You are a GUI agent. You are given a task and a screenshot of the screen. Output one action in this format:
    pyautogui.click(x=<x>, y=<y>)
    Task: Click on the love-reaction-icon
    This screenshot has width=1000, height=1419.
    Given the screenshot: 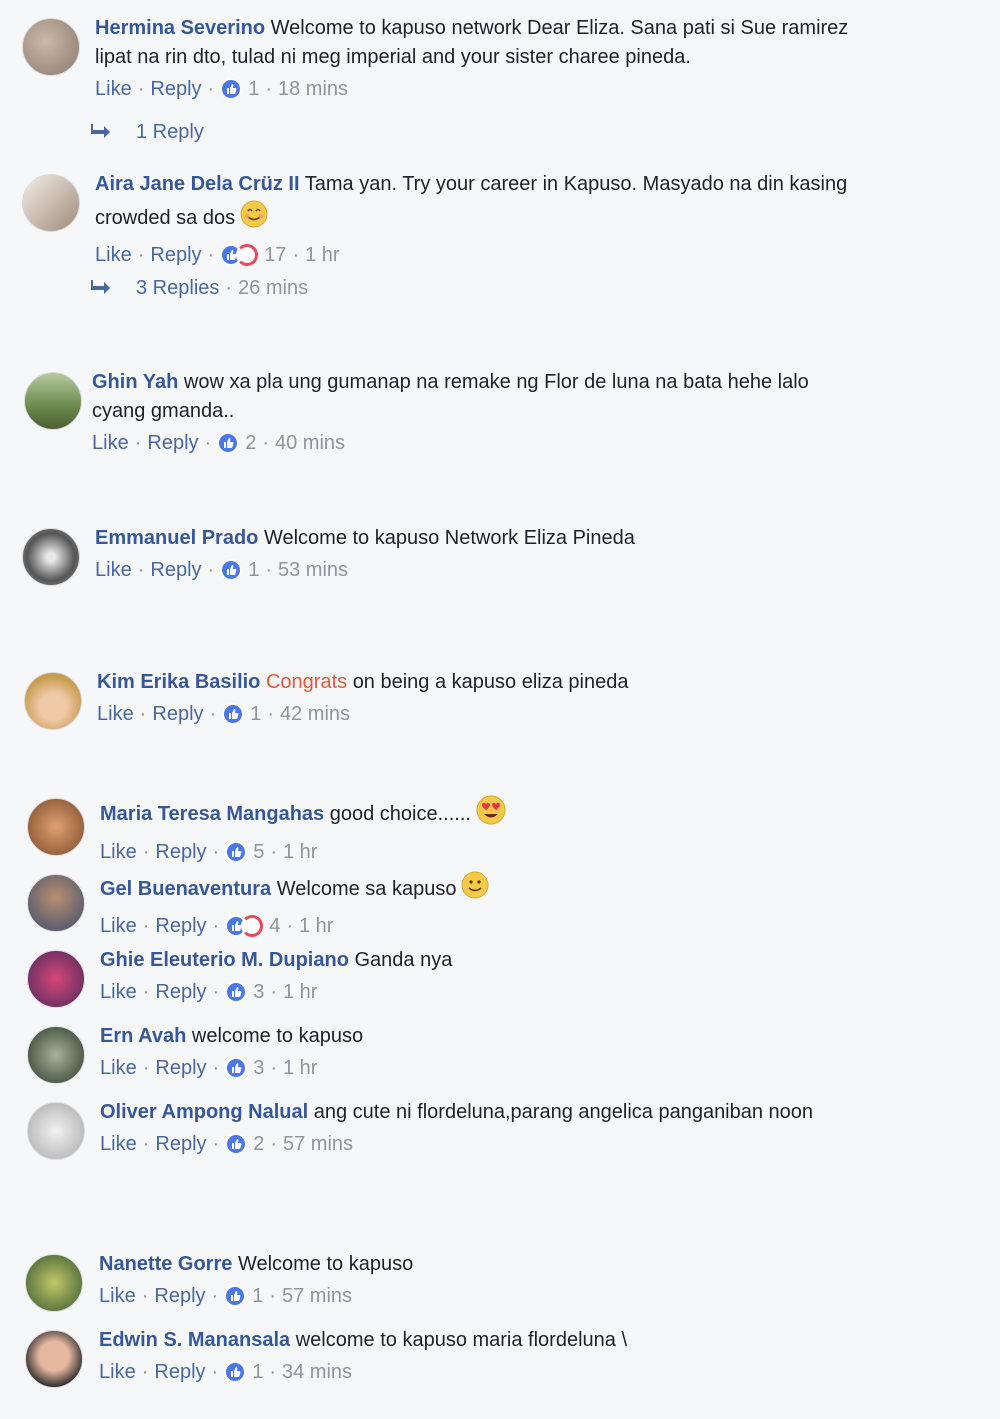 What is the action you would take?
    pyautogui.click(x=247, y=255)
    